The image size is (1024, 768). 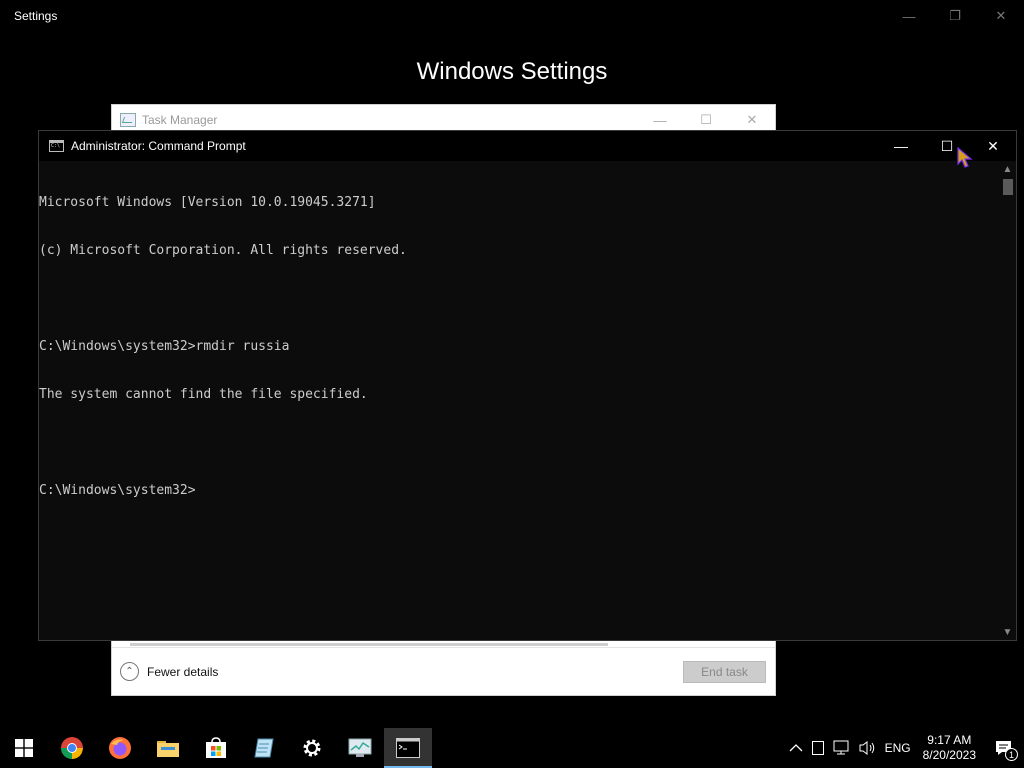 What do you see at coordinates (158, 146) in the screenshot?
I see `command-prompt-title: Administrator: Command Prompt` at bounding box center [158, 146].